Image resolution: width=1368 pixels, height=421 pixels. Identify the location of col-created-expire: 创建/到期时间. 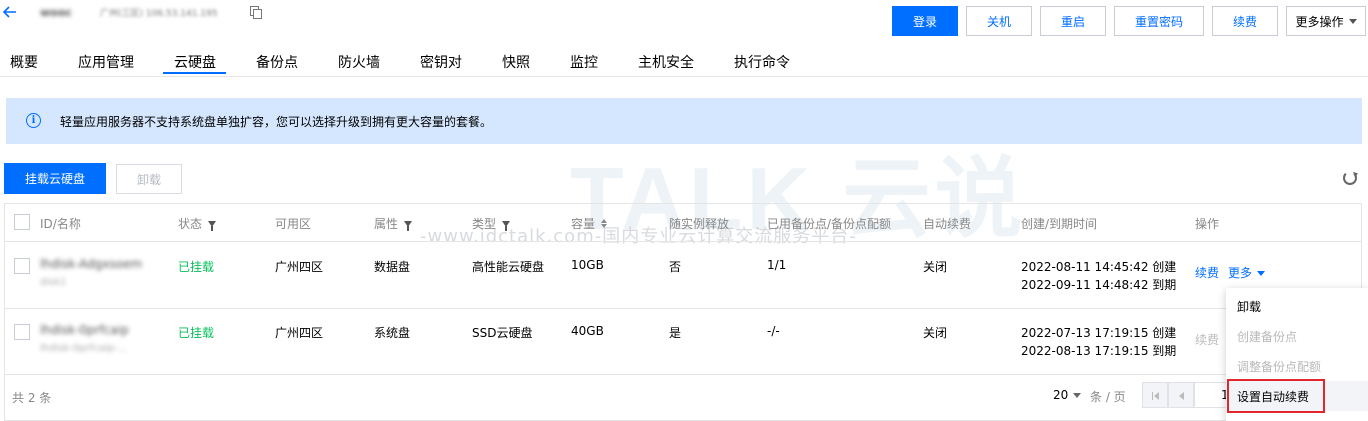
(1059, 224).